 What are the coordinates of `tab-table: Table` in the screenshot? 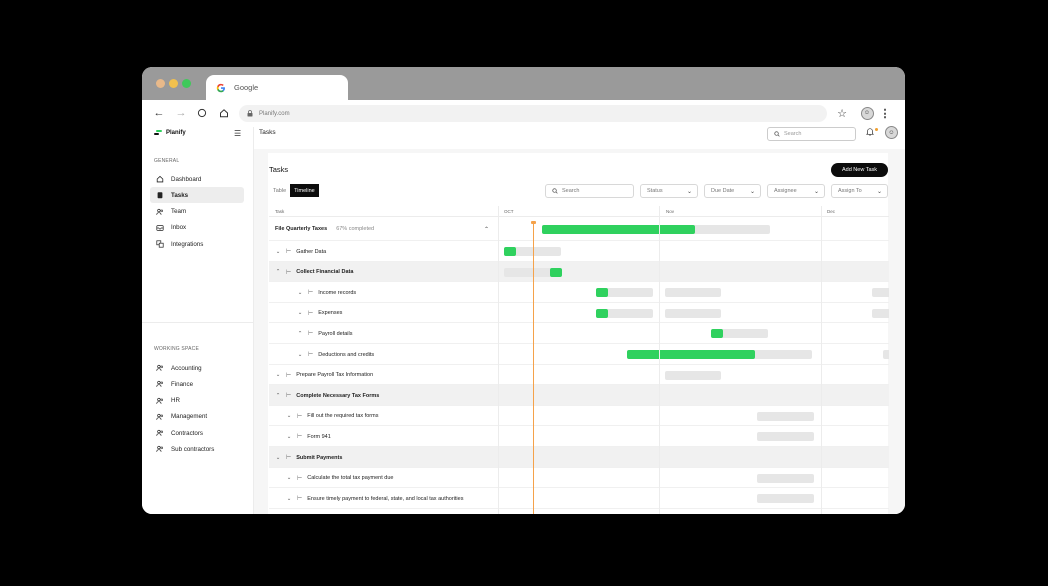 It's located at (279, 190).